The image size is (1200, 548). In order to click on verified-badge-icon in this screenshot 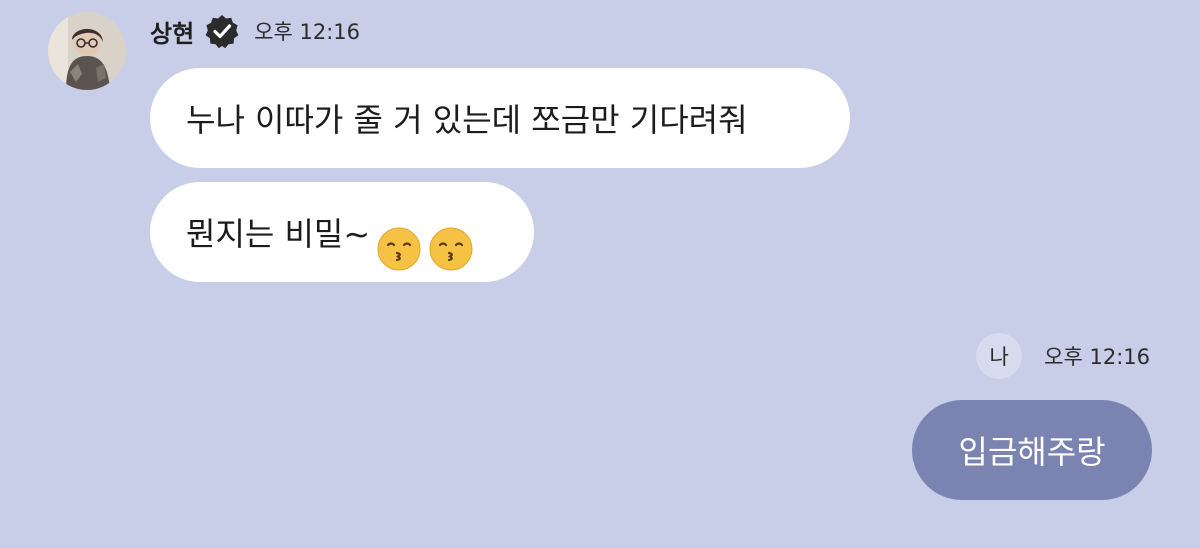, I will do `click(222, 31)`.